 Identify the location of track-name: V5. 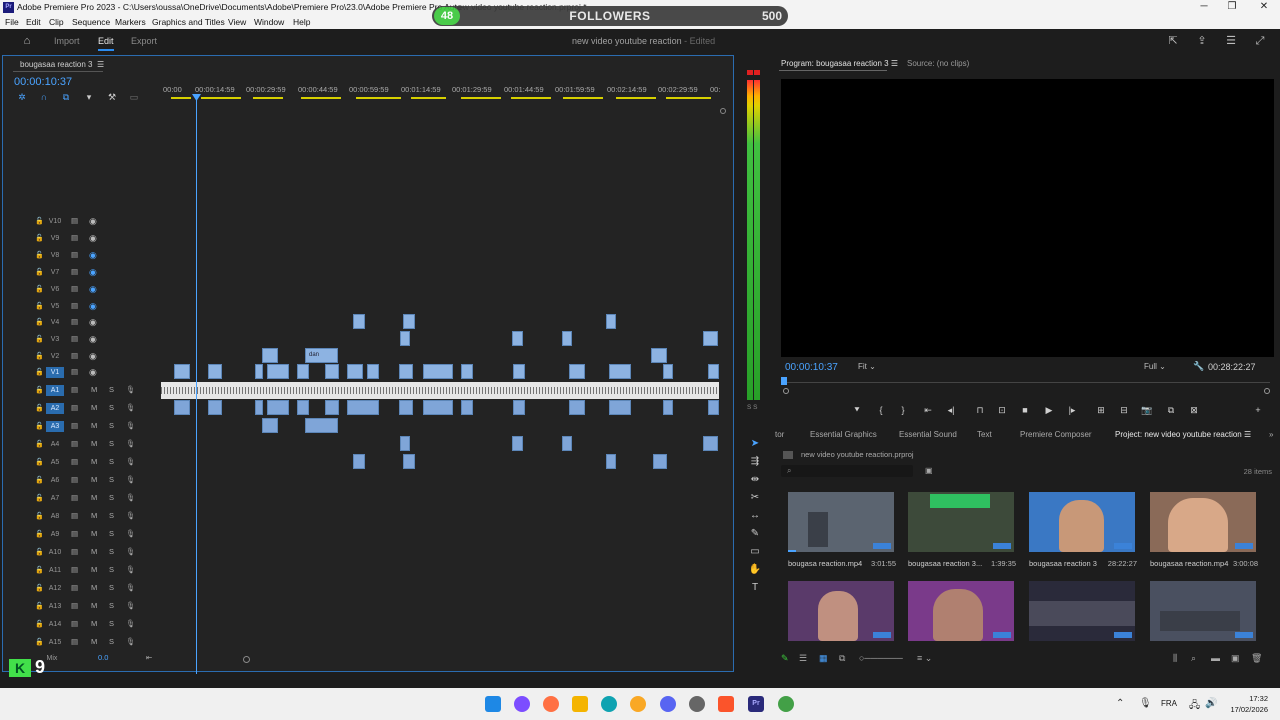
(55, 306).